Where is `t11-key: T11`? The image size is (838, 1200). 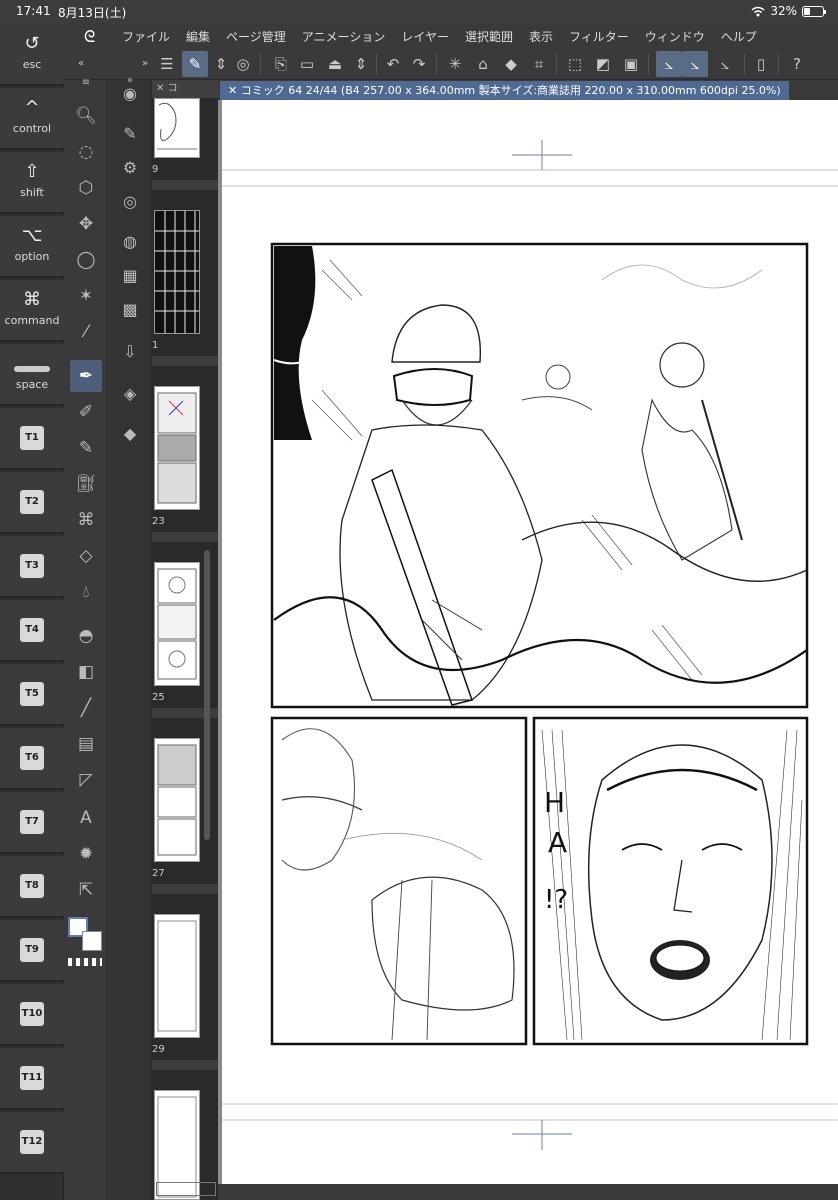
t11-key: T11 is located at coordinates (32, 1079).